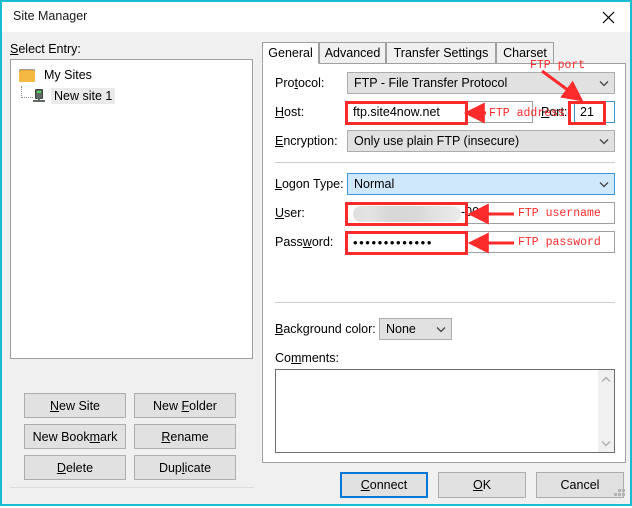 This screenshot has width=632, height=508. What do you see at coordinates (75, 467) in the screenshot?
I see `delete-button: Delete` at bounding box center [75, 467].